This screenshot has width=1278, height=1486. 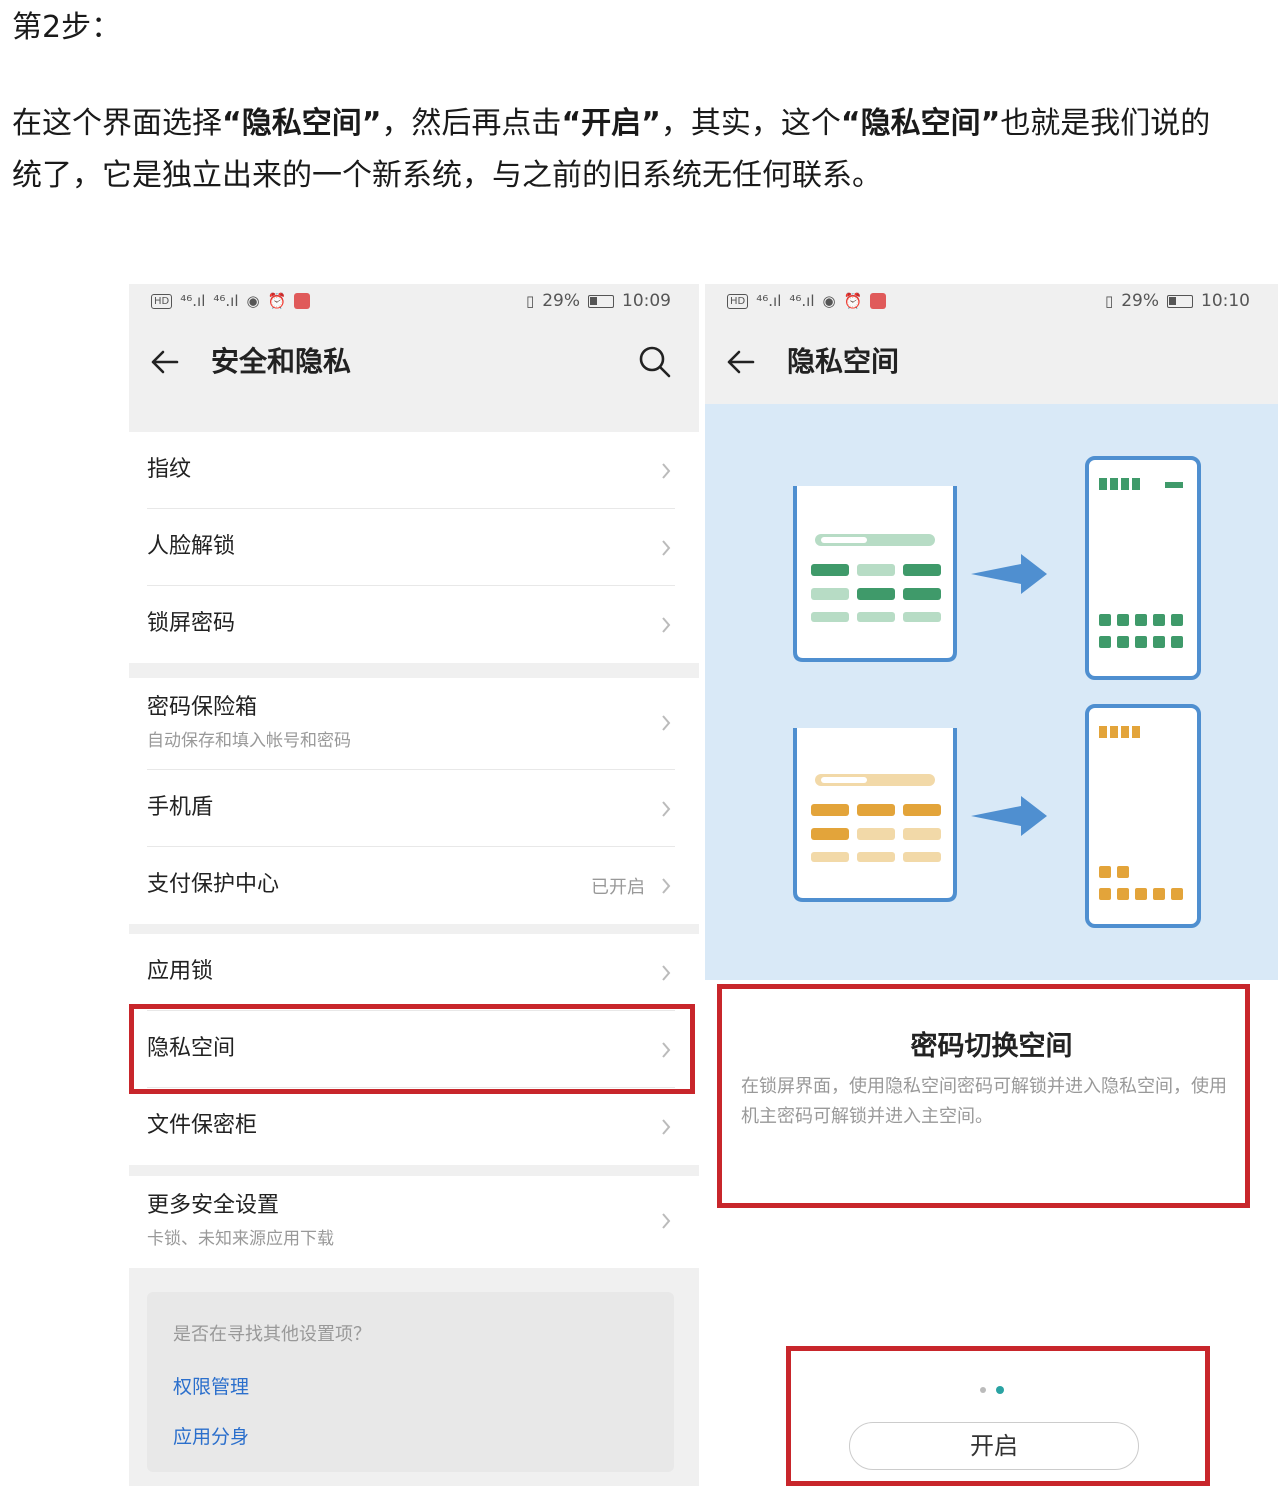 I want to click on settings-row-lock-password: 锁屏密码, so click(x=411, y=624).